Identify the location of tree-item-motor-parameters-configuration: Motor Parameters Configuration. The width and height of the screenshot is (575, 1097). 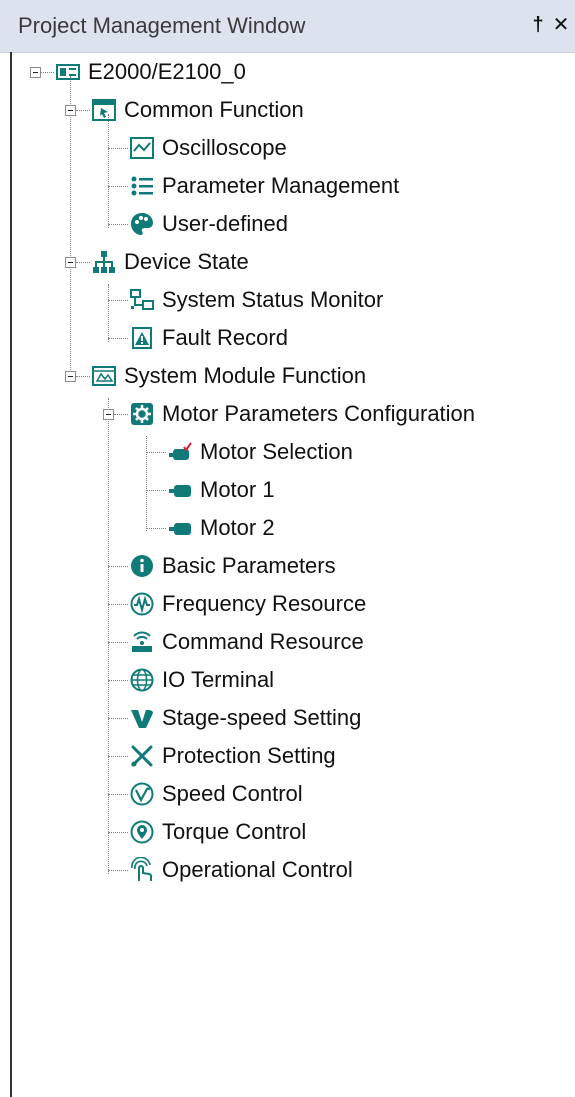
(301, 414).